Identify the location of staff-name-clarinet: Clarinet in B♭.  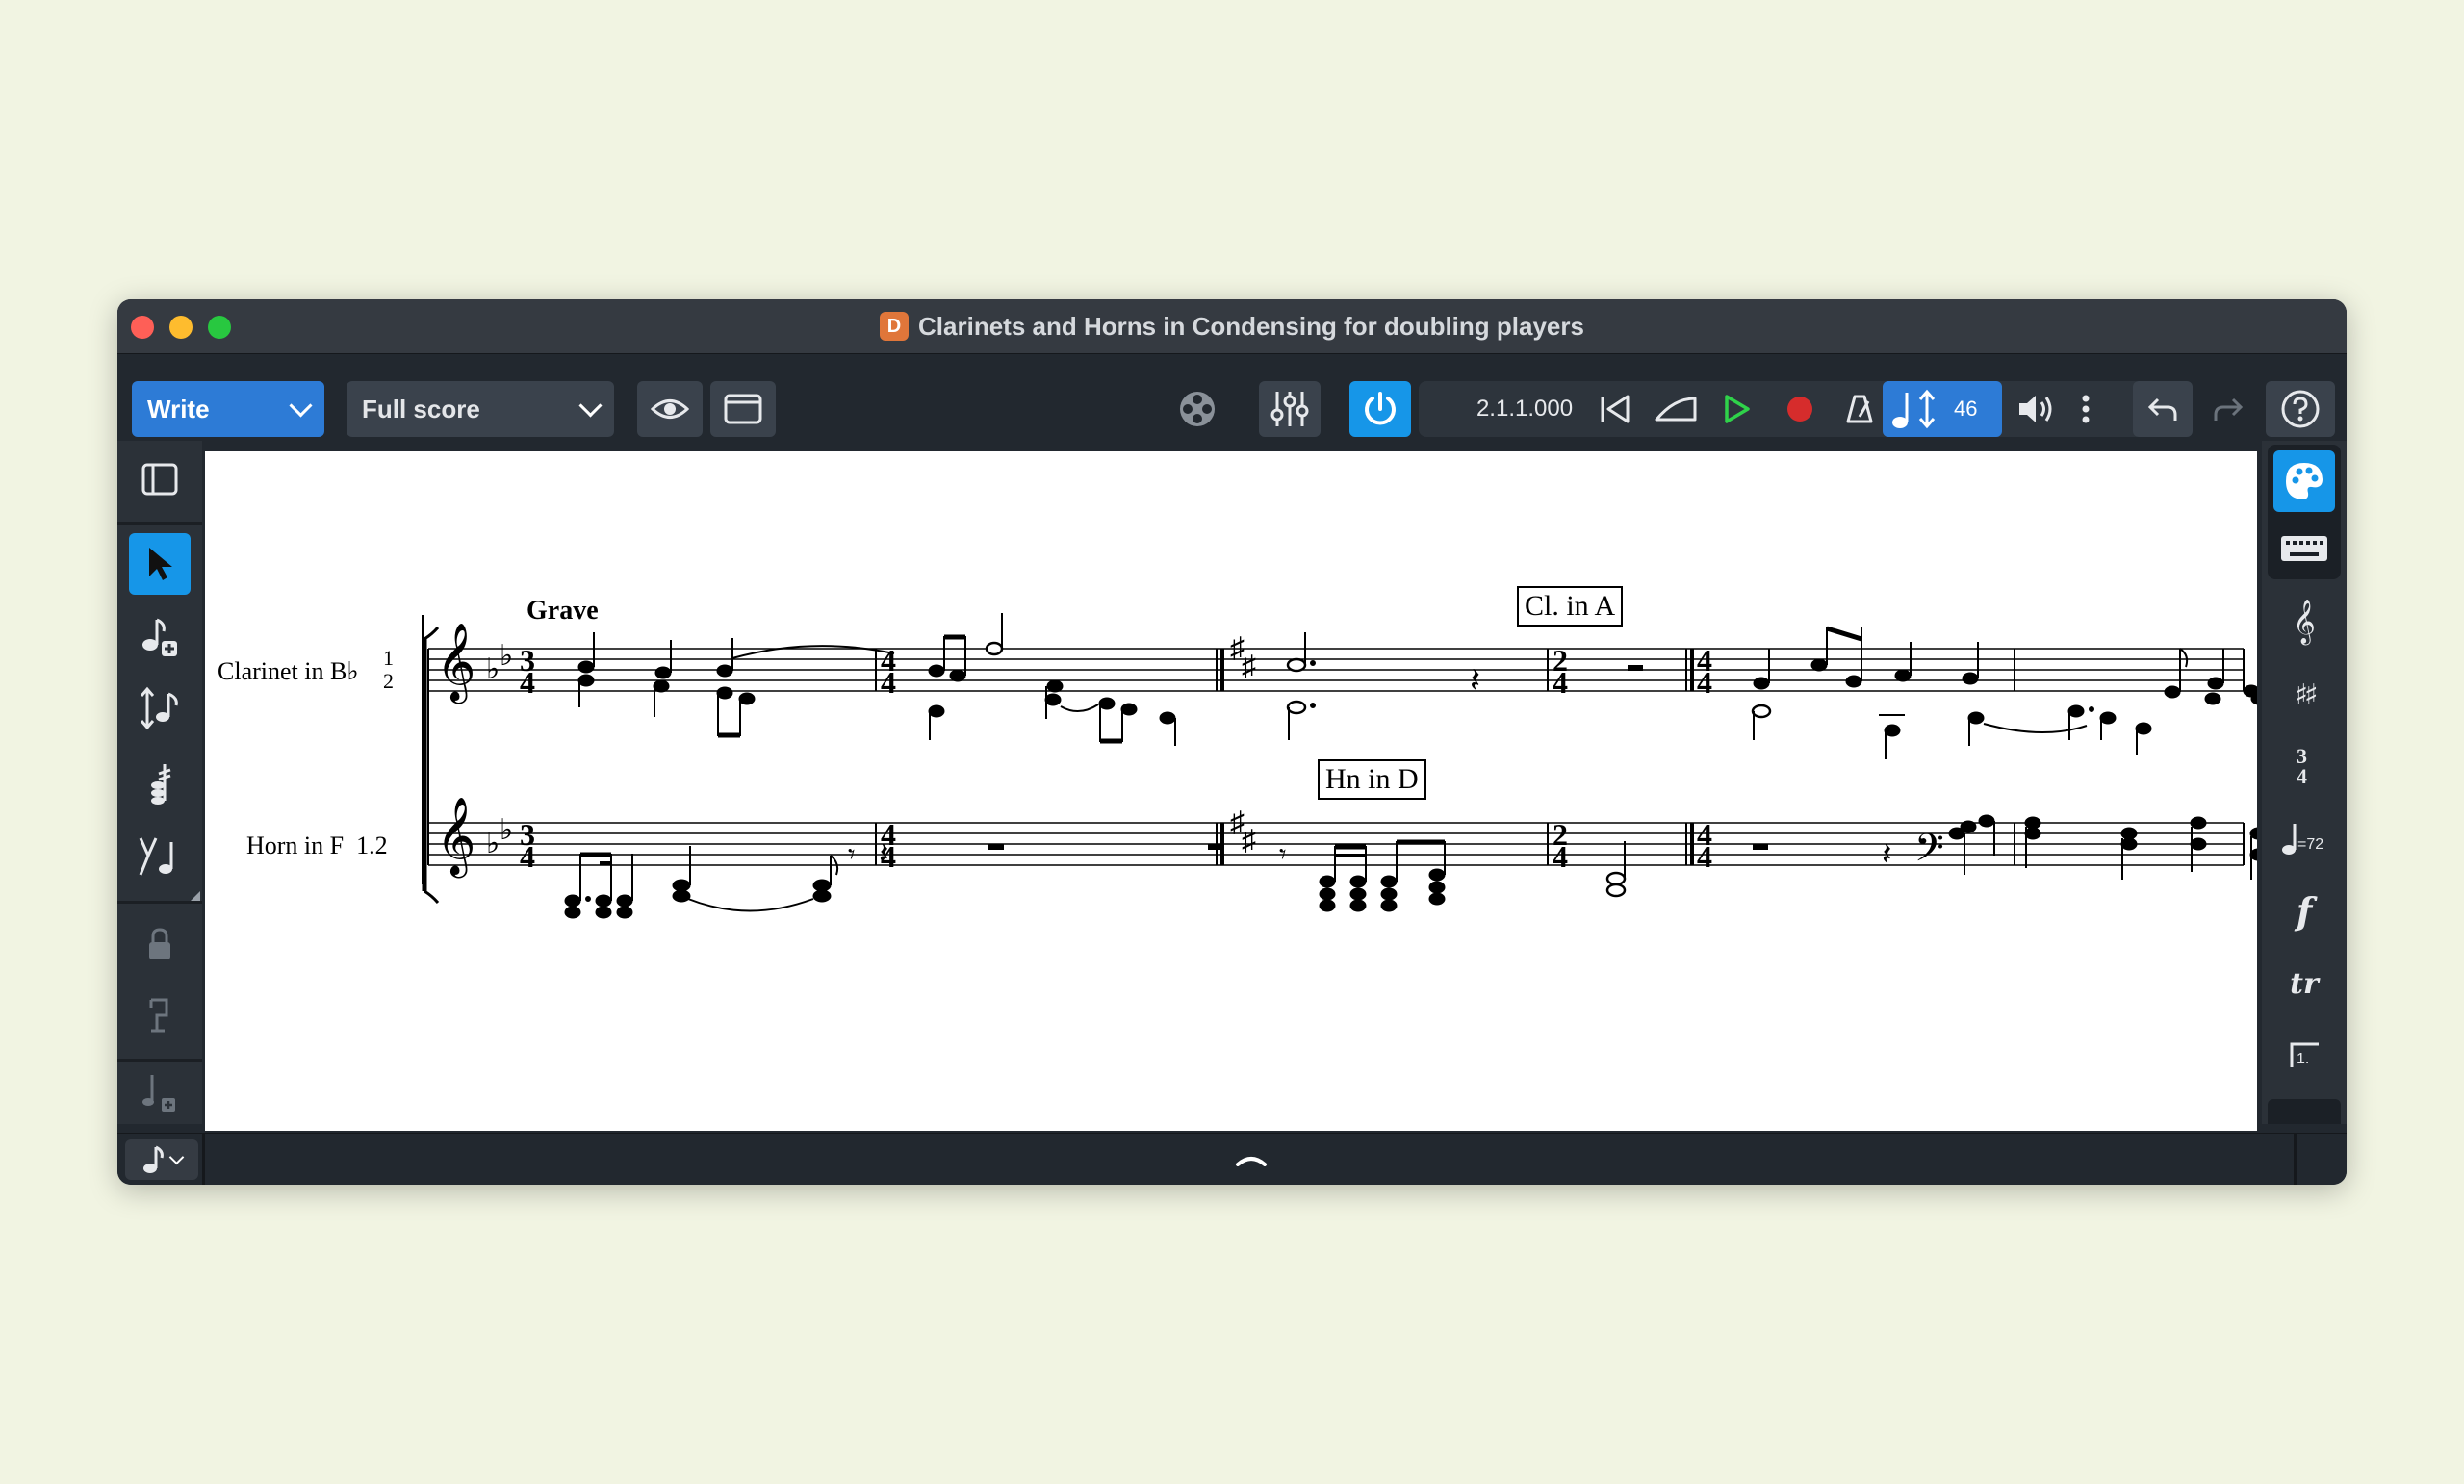
(288, 672).